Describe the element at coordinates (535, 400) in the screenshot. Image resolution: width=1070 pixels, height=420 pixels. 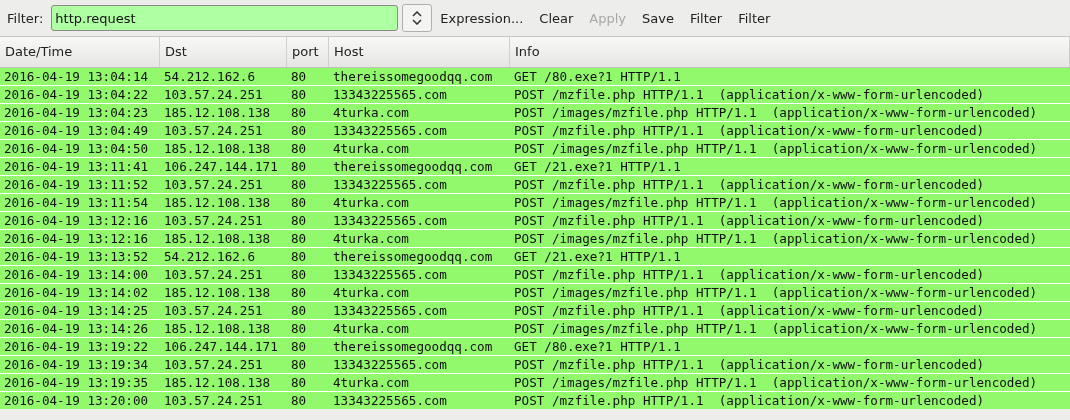
I see `table-row: 2016-04-19 13:20:00 103.57.24.251 80 13343225565.com POST /mzfile.php HTTP/1.1 (application/x-www-form-urlencoded)` at that location.